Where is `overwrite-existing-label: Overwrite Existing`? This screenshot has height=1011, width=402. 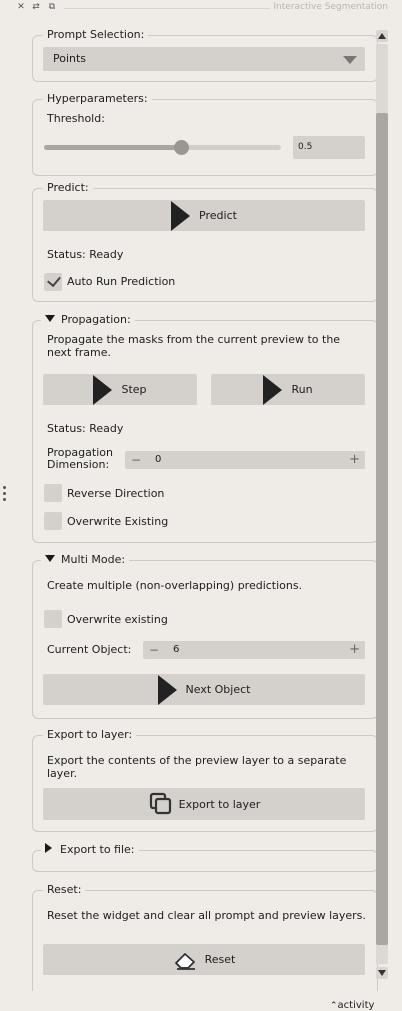 overwrite-existing-label: Overwrite Existing is located at coordinates (118, 521).